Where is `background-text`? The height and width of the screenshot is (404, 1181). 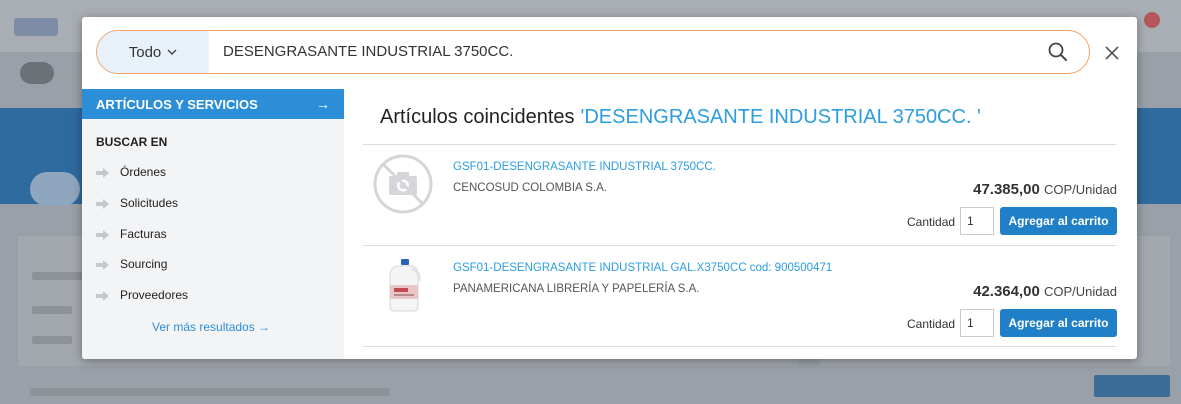
background-text is located at coordinates (210, 392).